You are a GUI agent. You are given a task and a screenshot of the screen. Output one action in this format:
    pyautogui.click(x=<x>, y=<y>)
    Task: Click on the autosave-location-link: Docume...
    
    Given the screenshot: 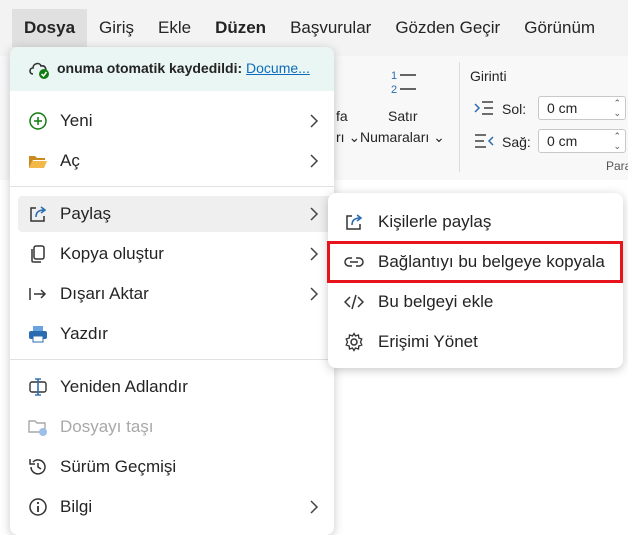 What is the action you would take?
    pyautogui.click(x=278, y=68)
    